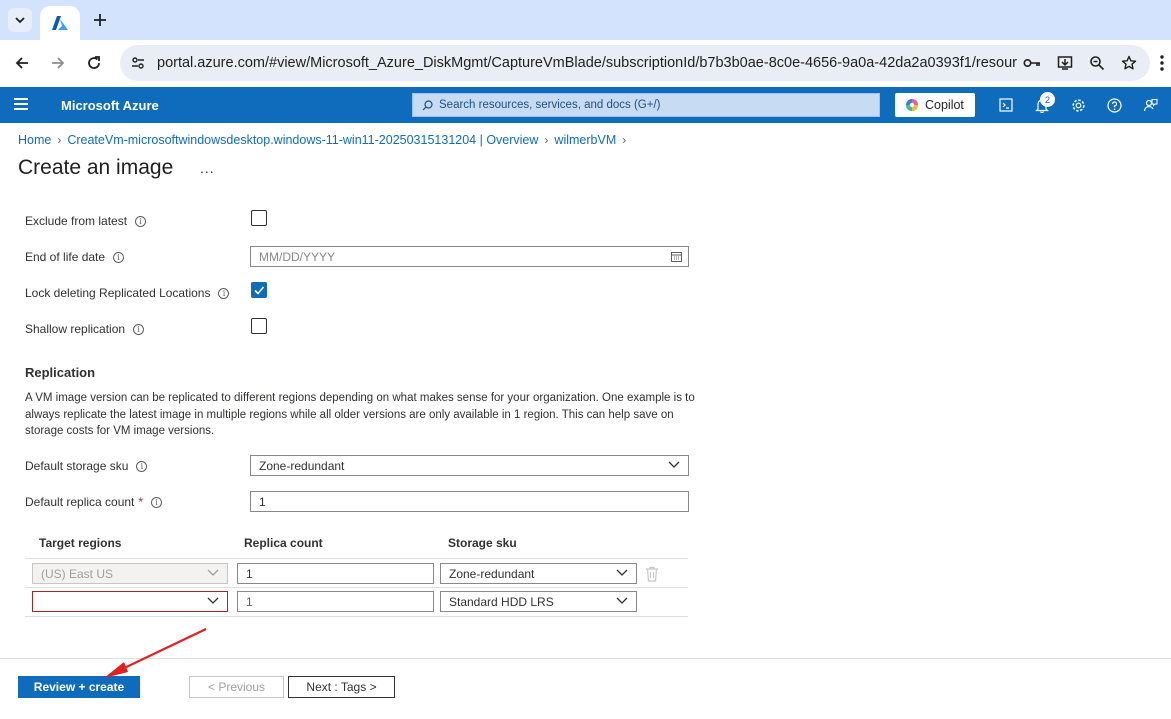  I want to click on storage-sku-select-row-2: Standard HDD LRS, so click(538, 601).